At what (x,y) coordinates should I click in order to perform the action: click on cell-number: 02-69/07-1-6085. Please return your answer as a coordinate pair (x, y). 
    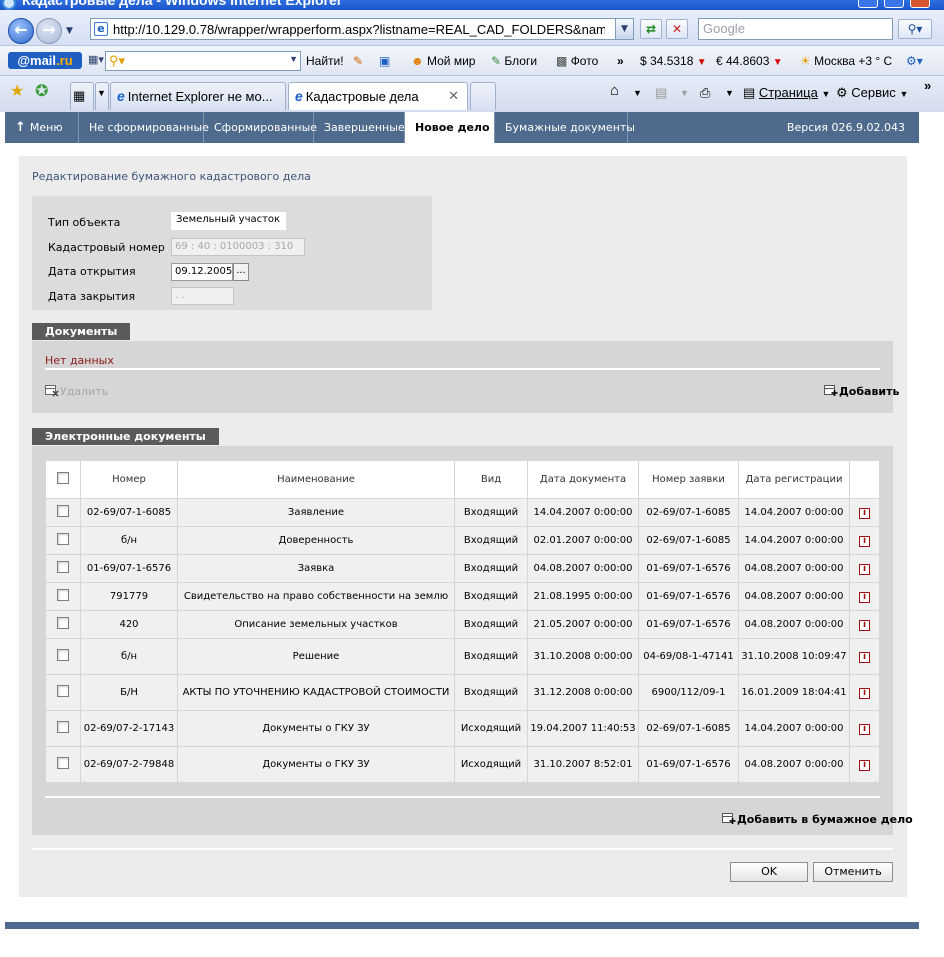
    Looking at the image, I should click on (129, 512).